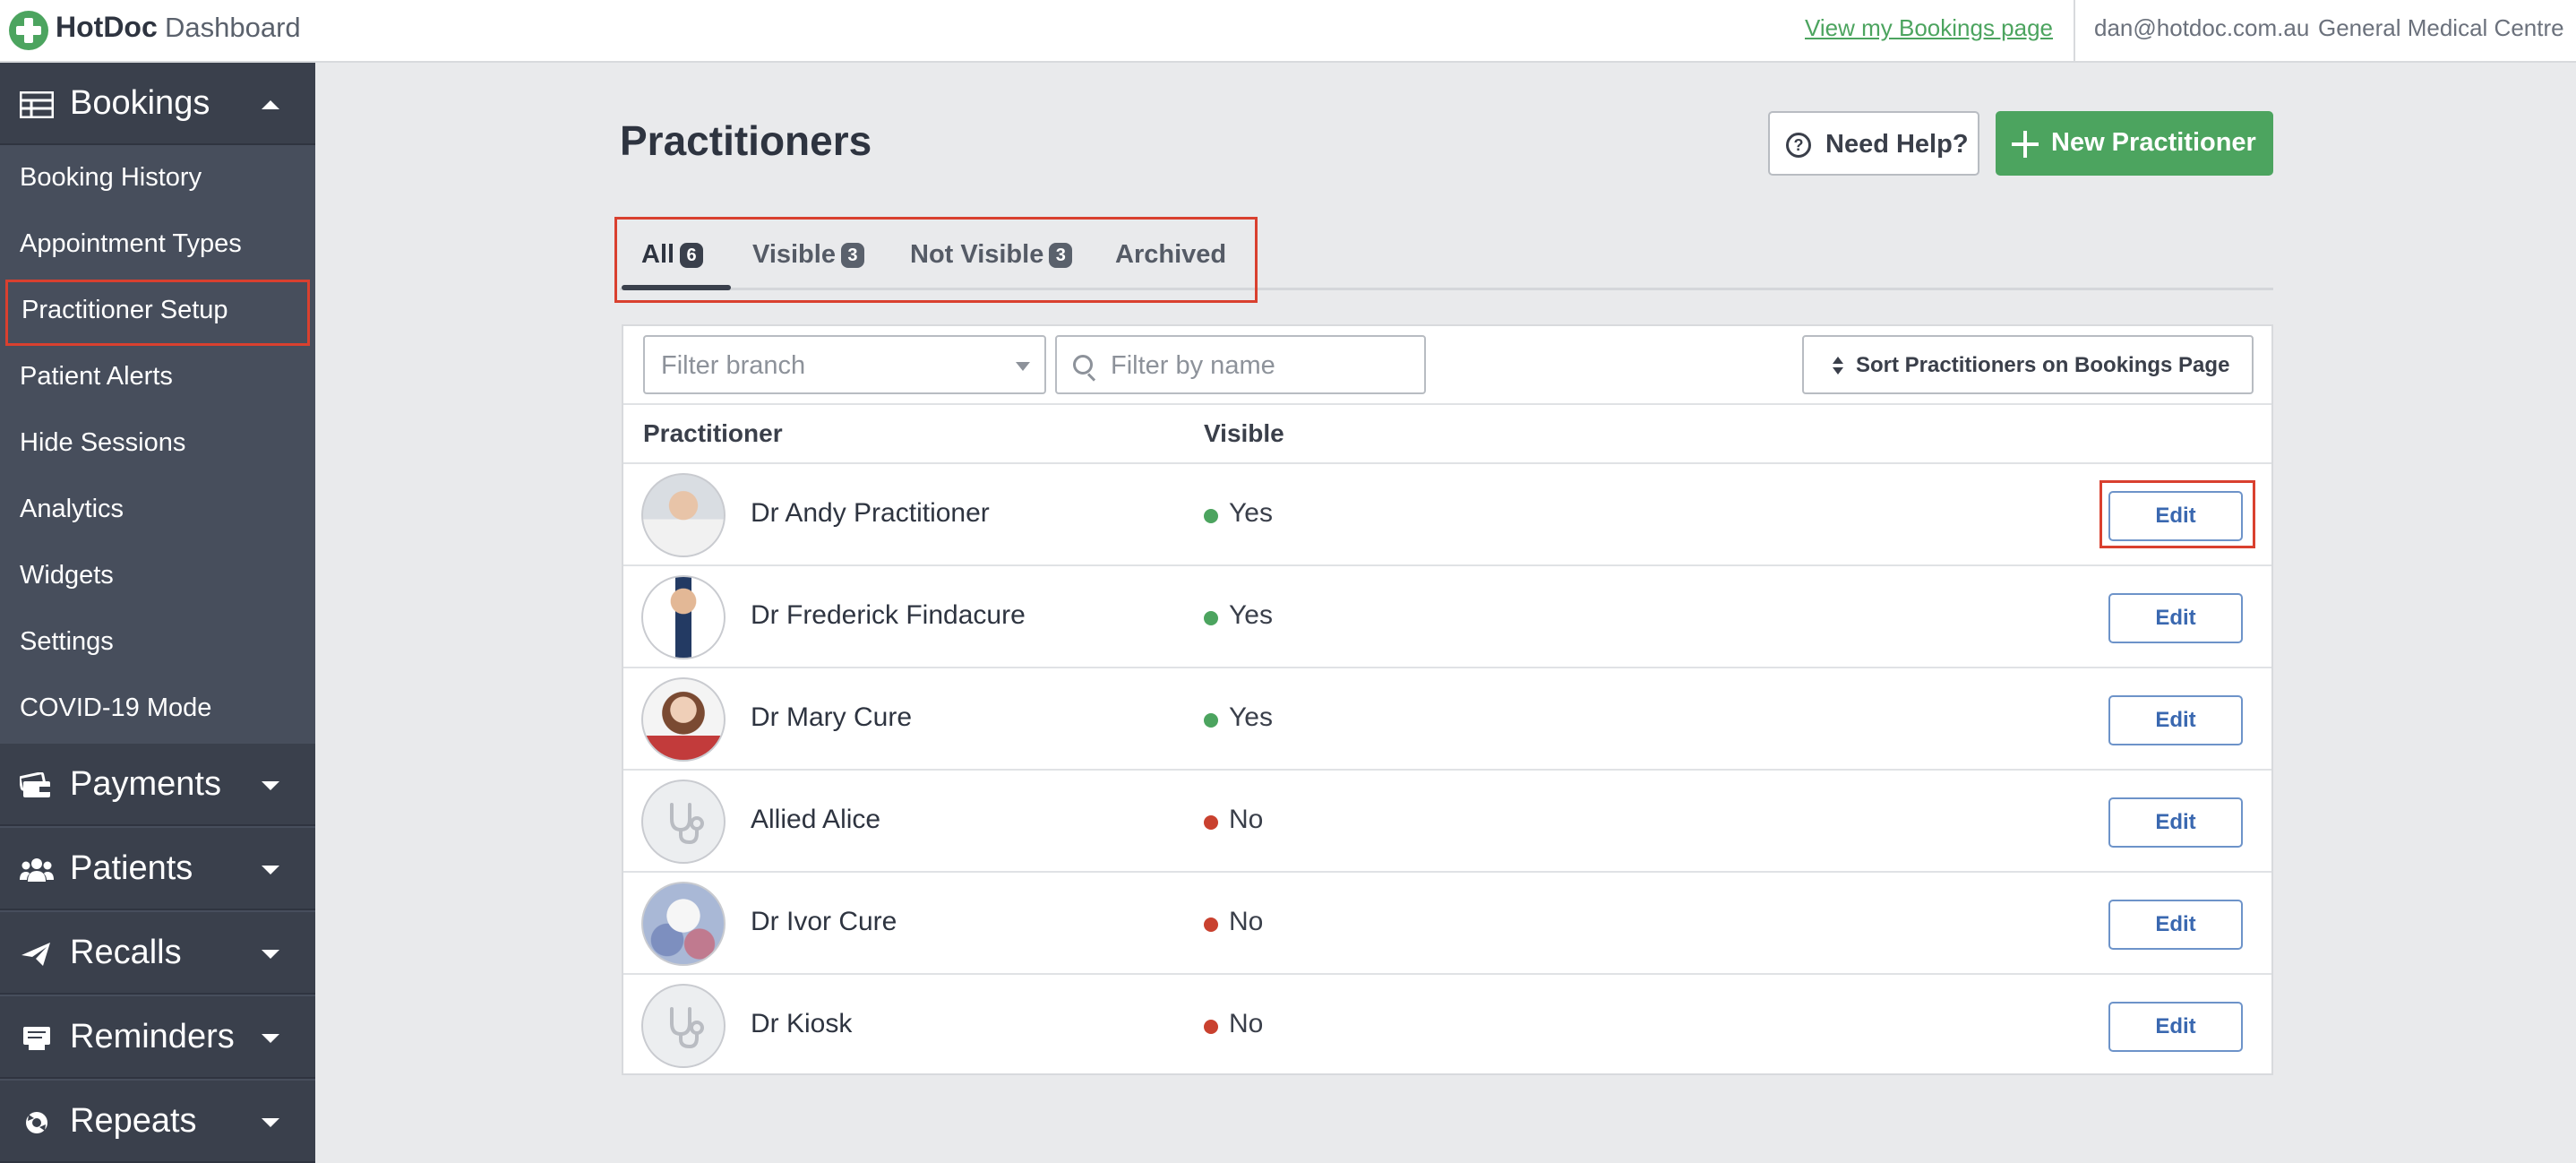  Describe the element at coordinates (687, 824) in the screenshot. I see `stethoscope-icon` at that location.